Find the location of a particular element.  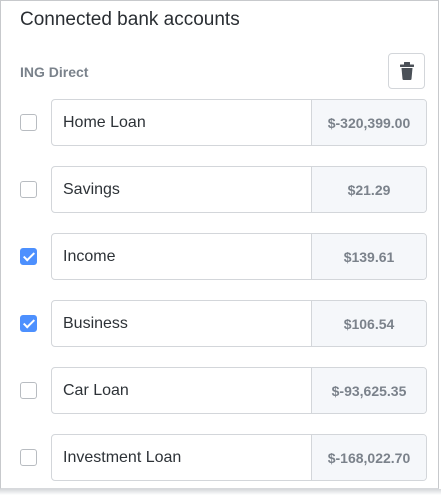

trash-icon is located at coordinates (406, 71).